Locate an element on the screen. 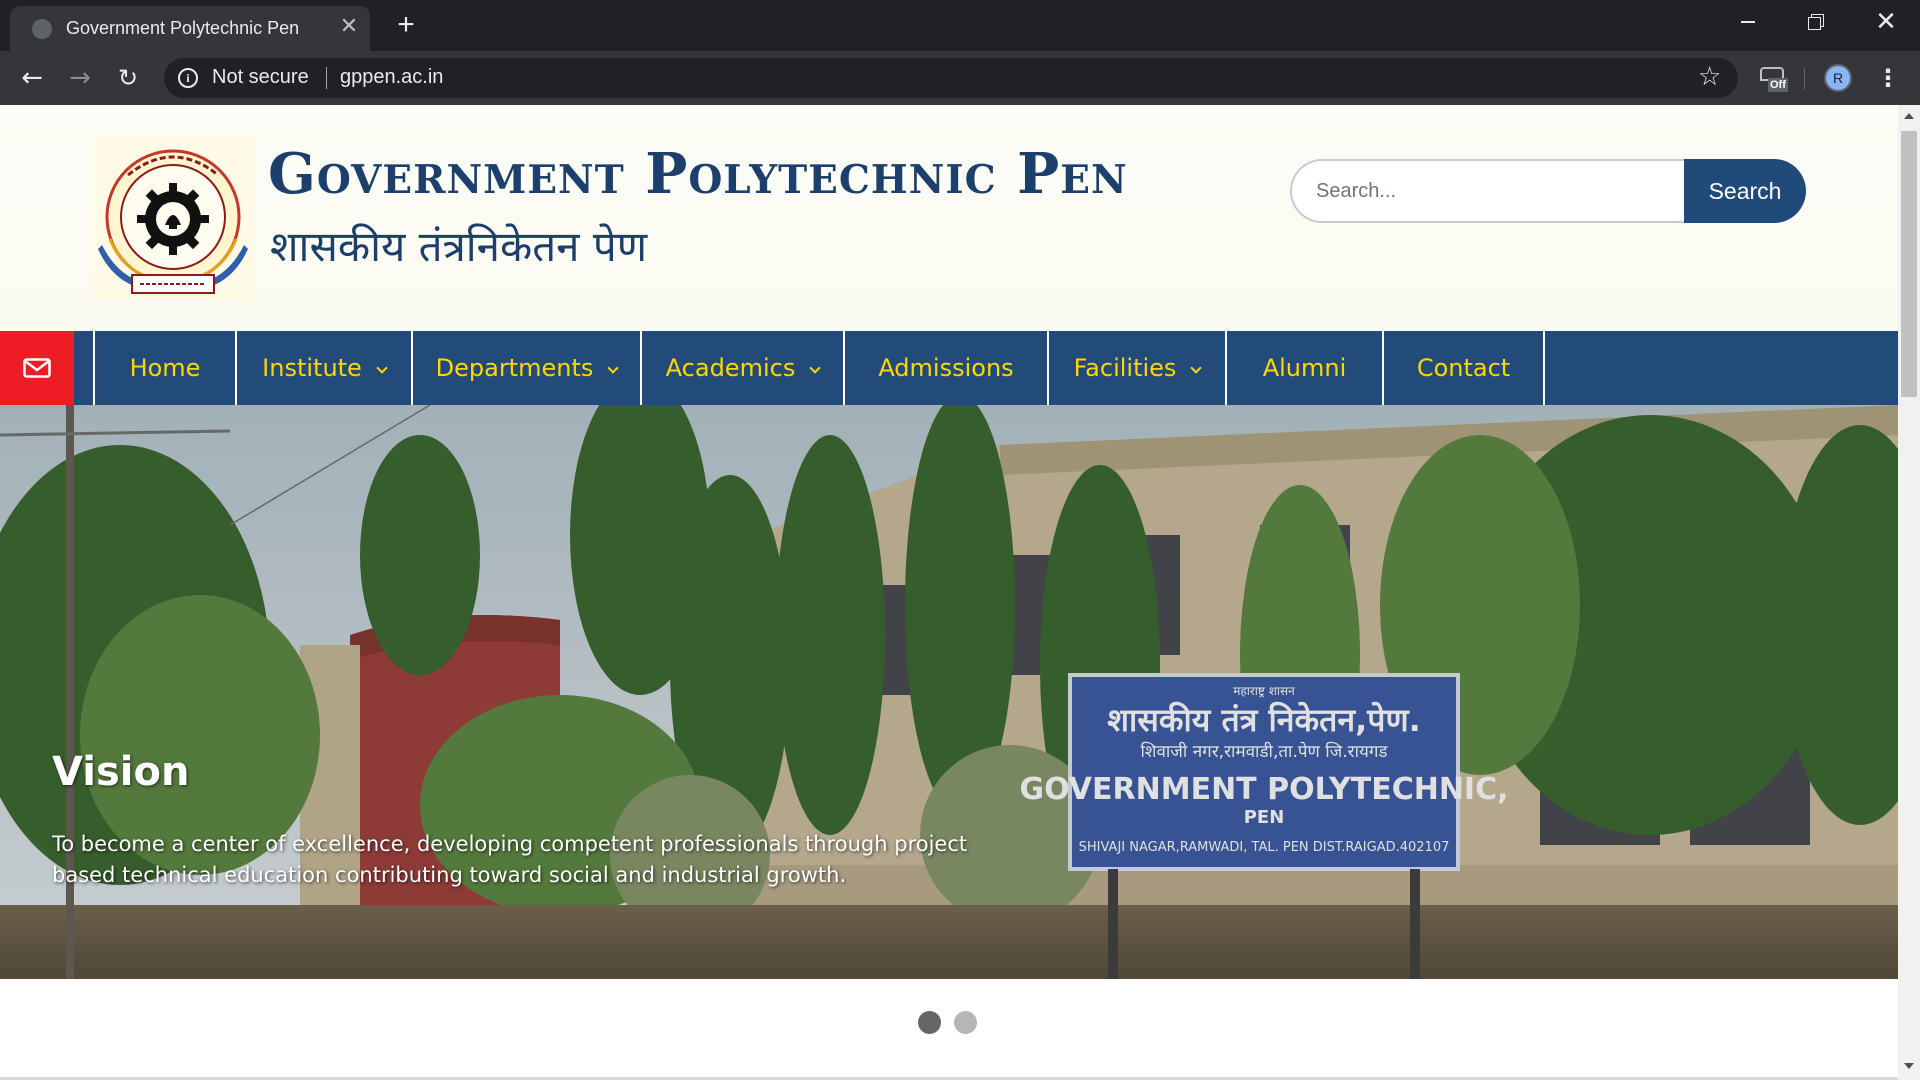 The height and width of the screenshot is (1080, 1920). nav-home-label: Home is located at coordinates (165, 368).